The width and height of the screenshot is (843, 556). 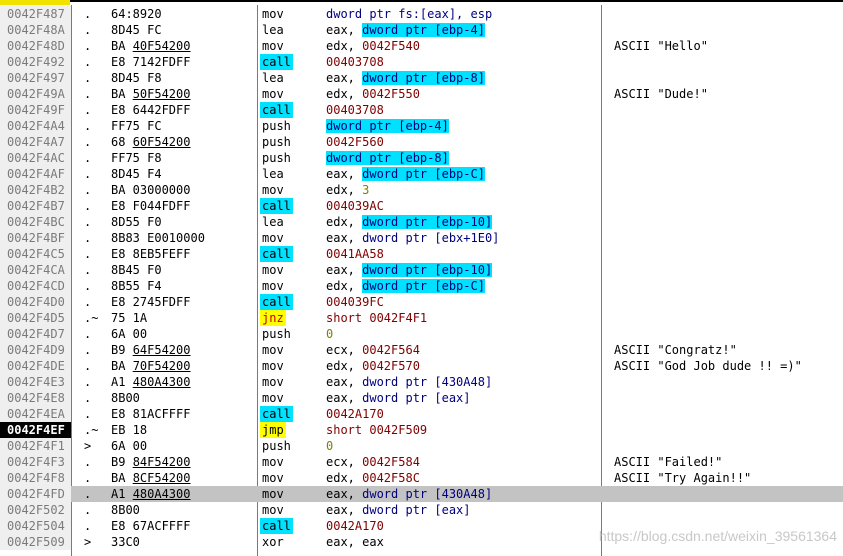 I want to click on operands: eax, dword ptr [ebx+1E0], so click(x=412, y=238).